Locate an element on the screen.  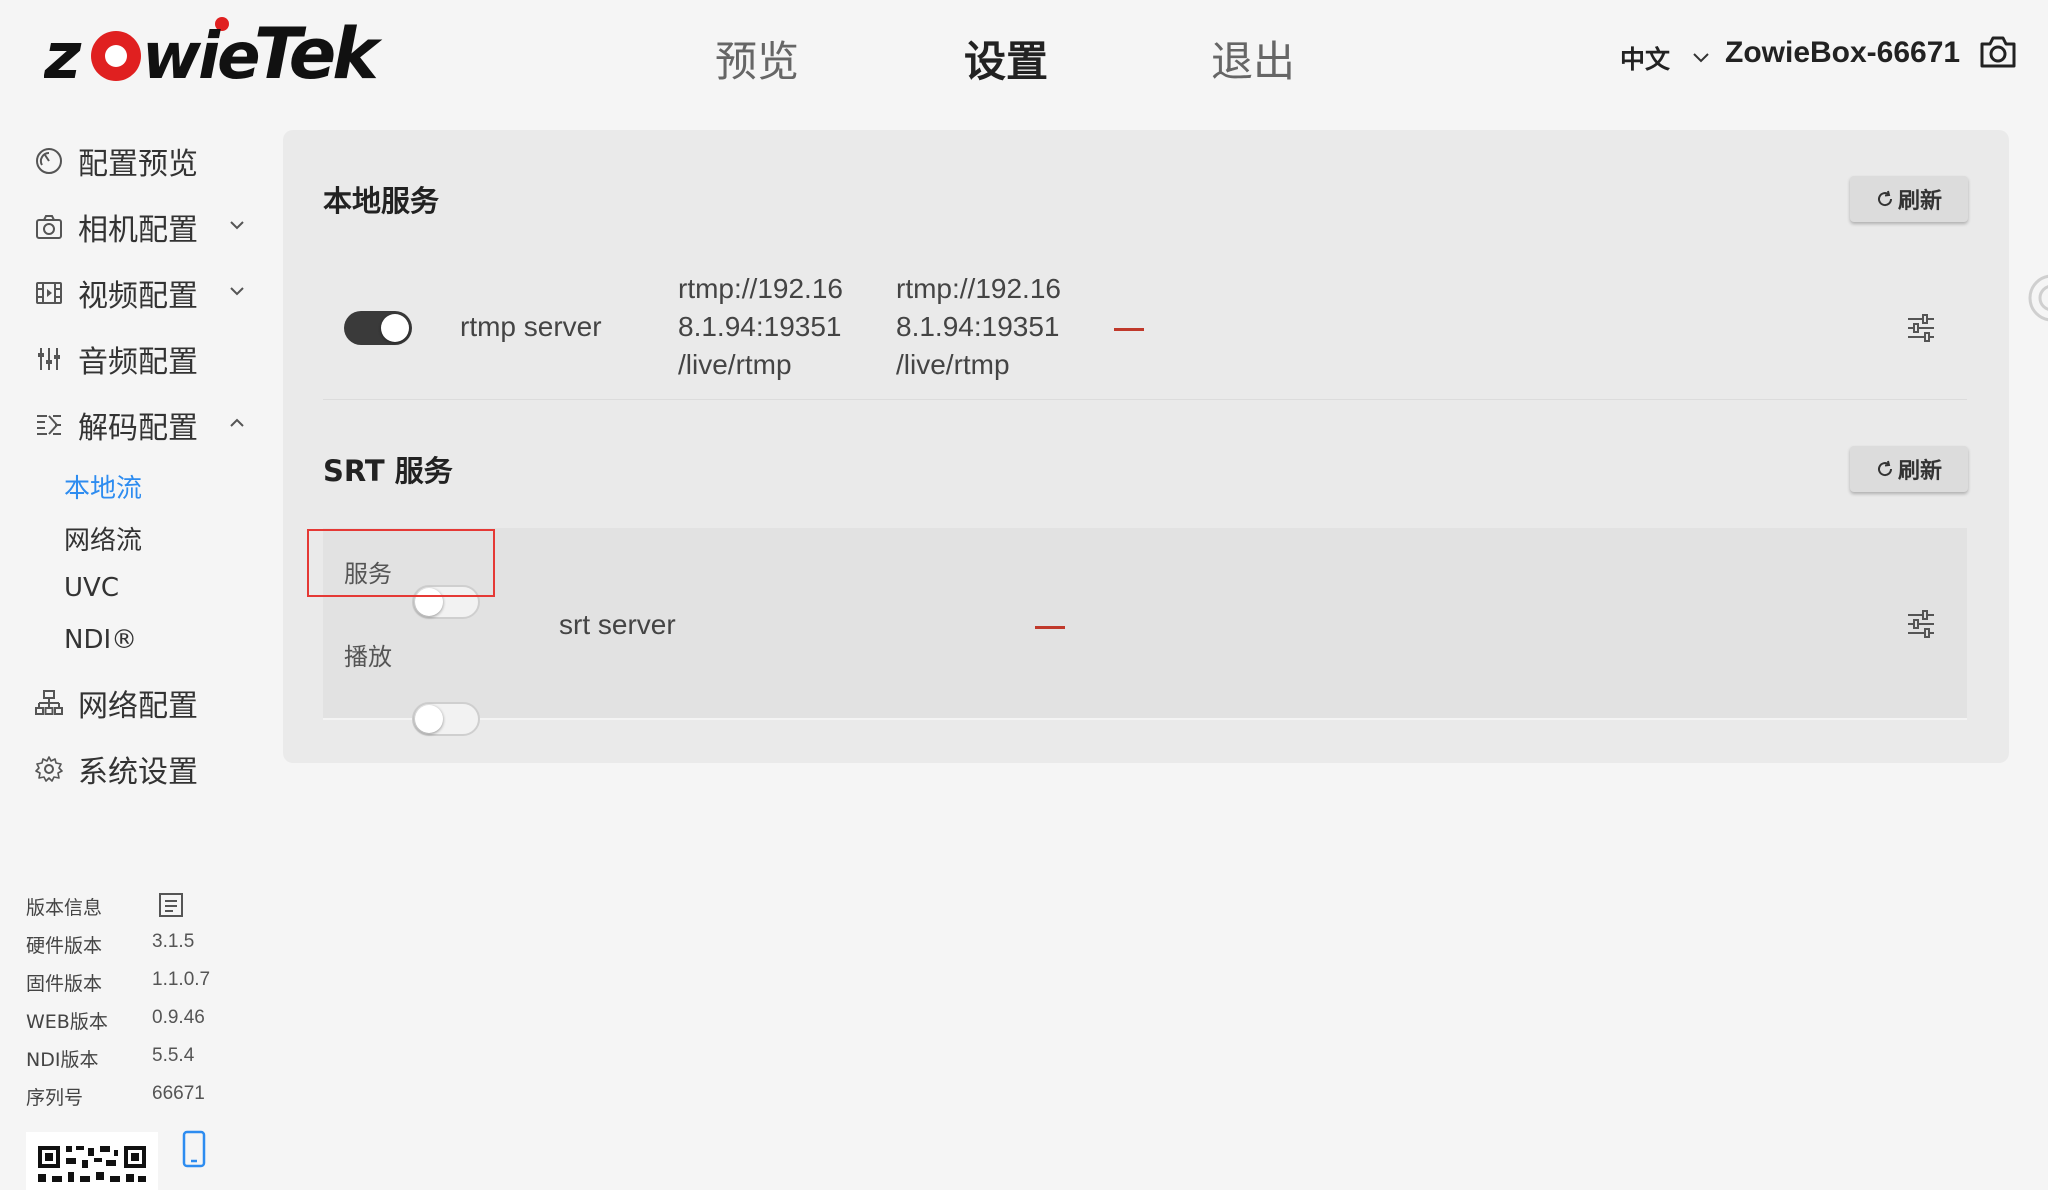
sidebar-item-camera-config: 相机配置 is located at coordinates (139, 227).